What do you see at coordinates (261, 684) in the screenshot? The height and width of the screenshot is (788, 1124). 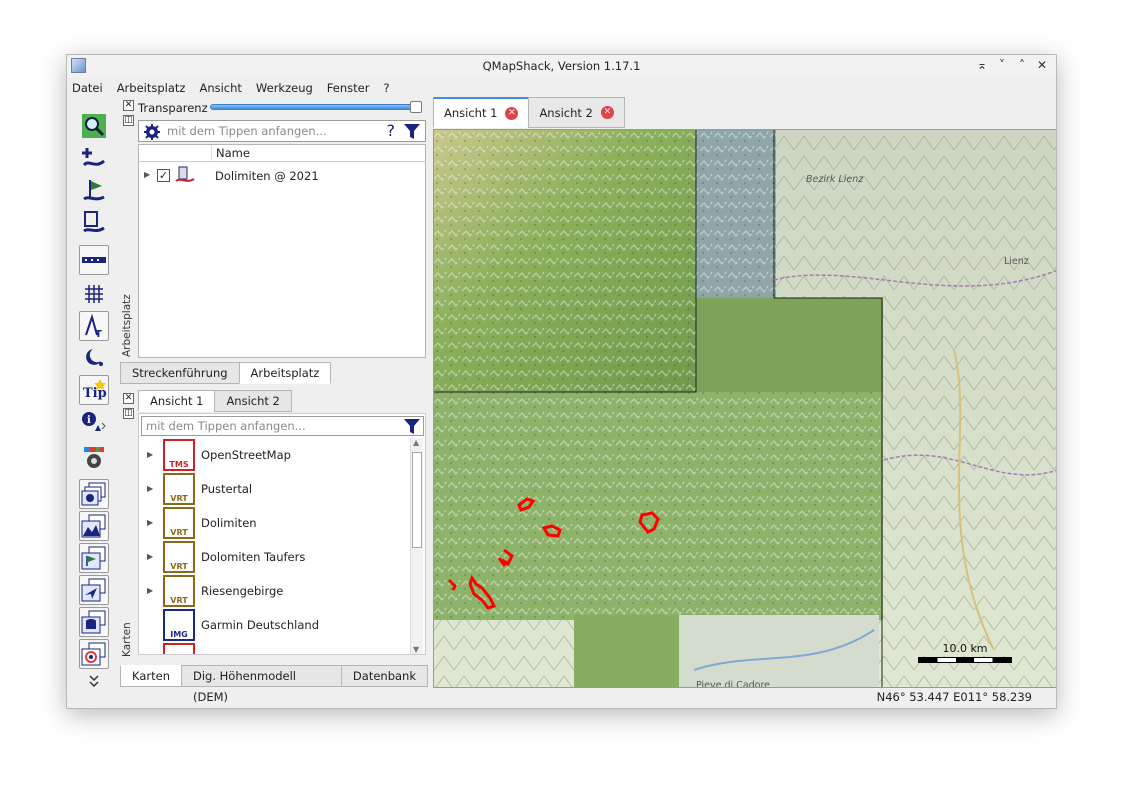 I see `tab-dem: Dig. Höhenmodell (DEM)` at bounding box center [261, 684].